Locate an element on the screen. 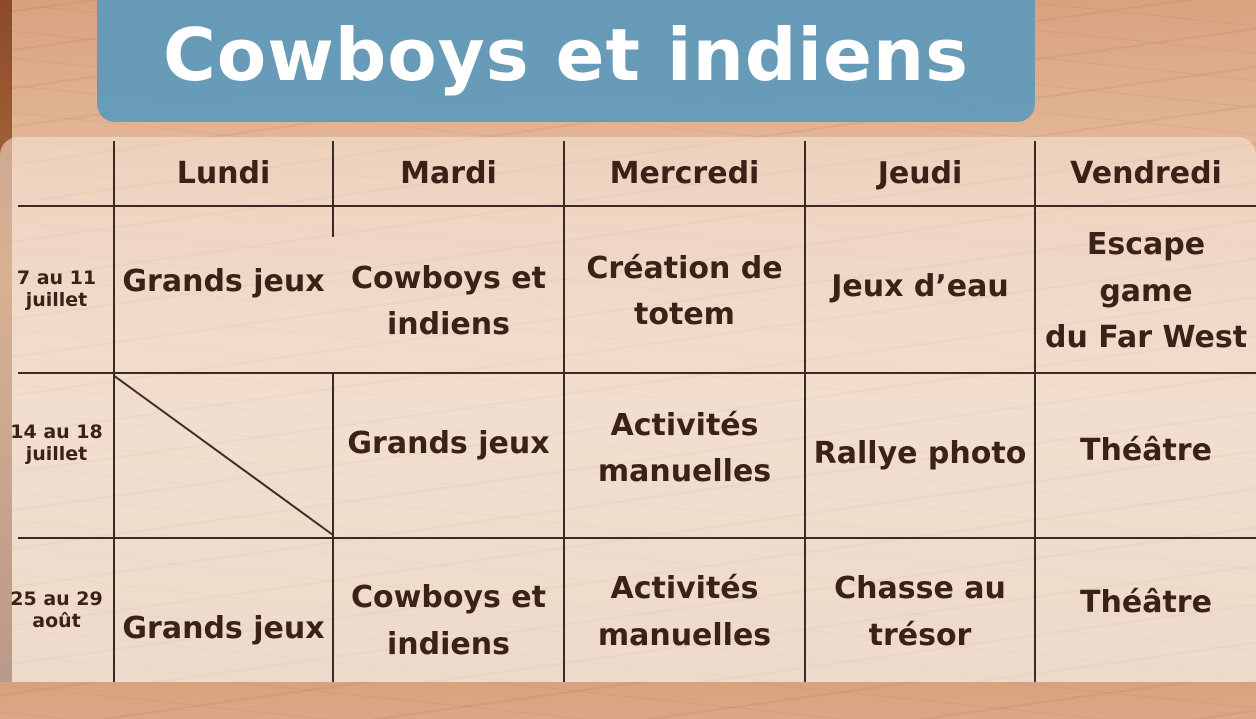 This screenshot has height=719, width=1256. header-mardi: Mardi is located at coordinates (448, 173).